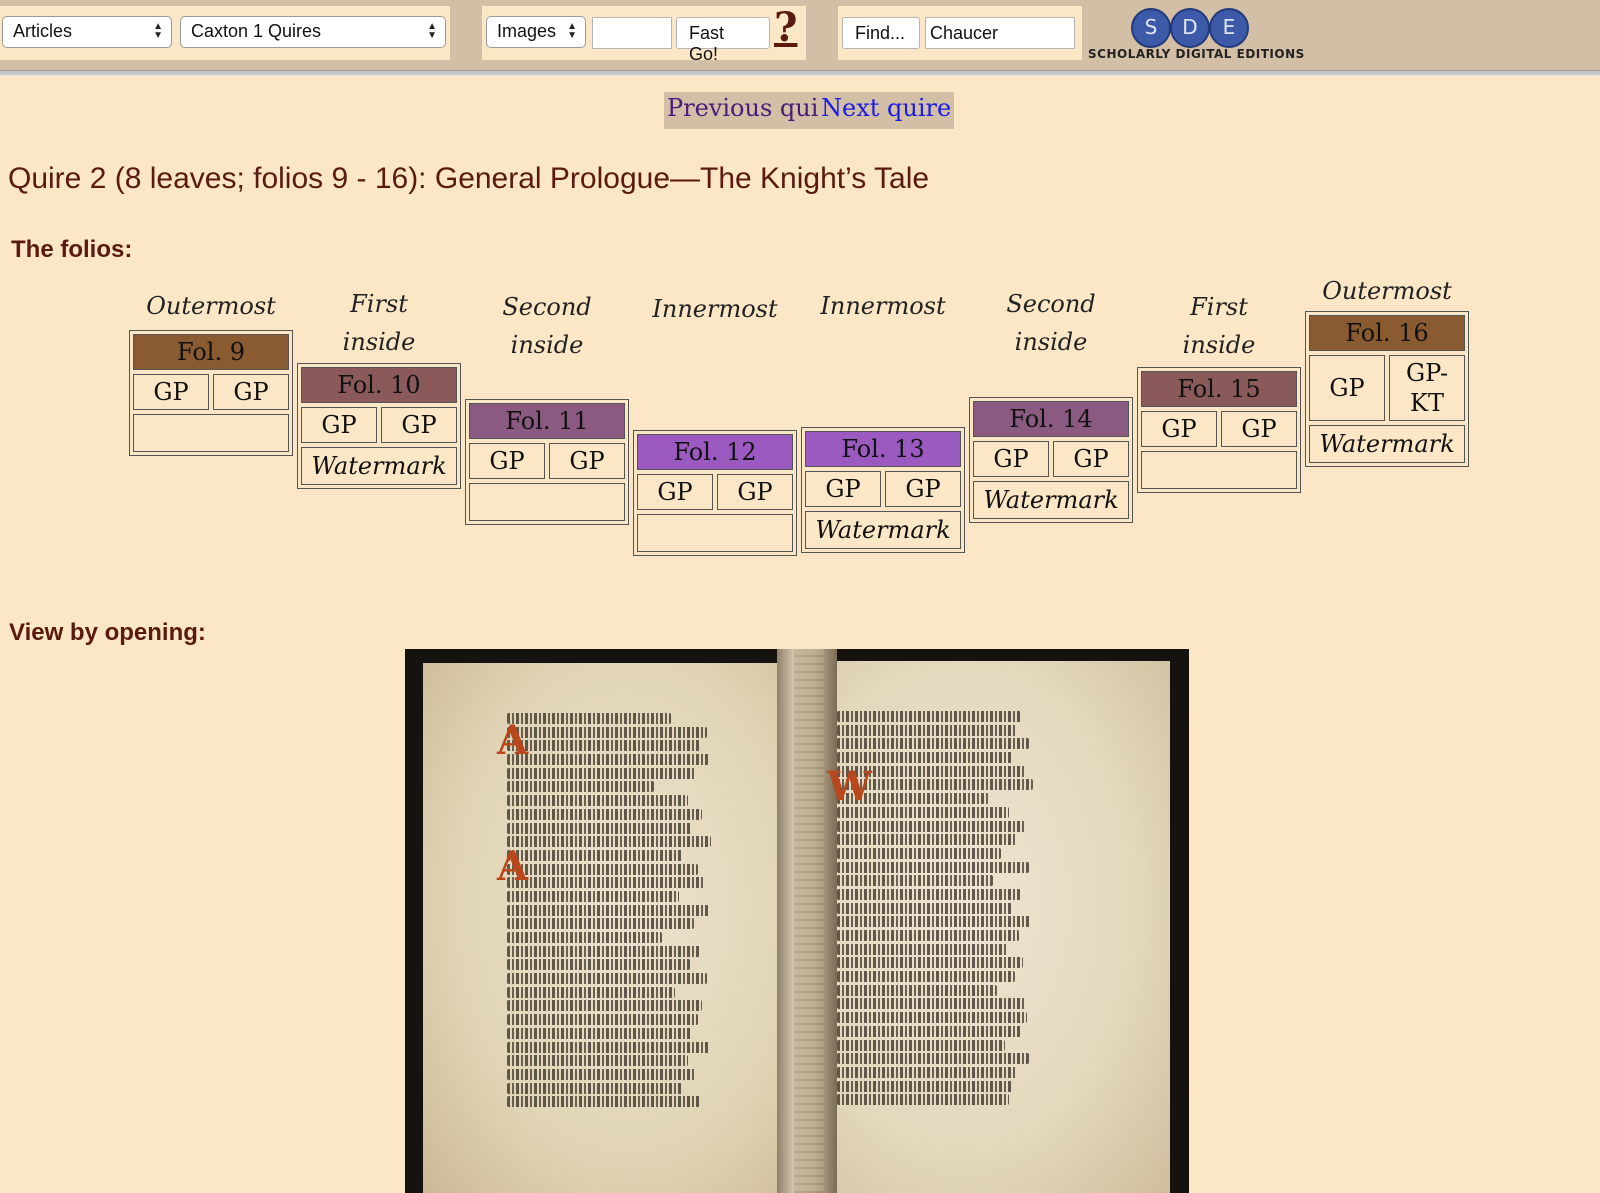 The image size is (1600, 1193). Describe the element at coordinates (1000, 33) in the screenshot. I see `find-input: Chaucer` at that location.